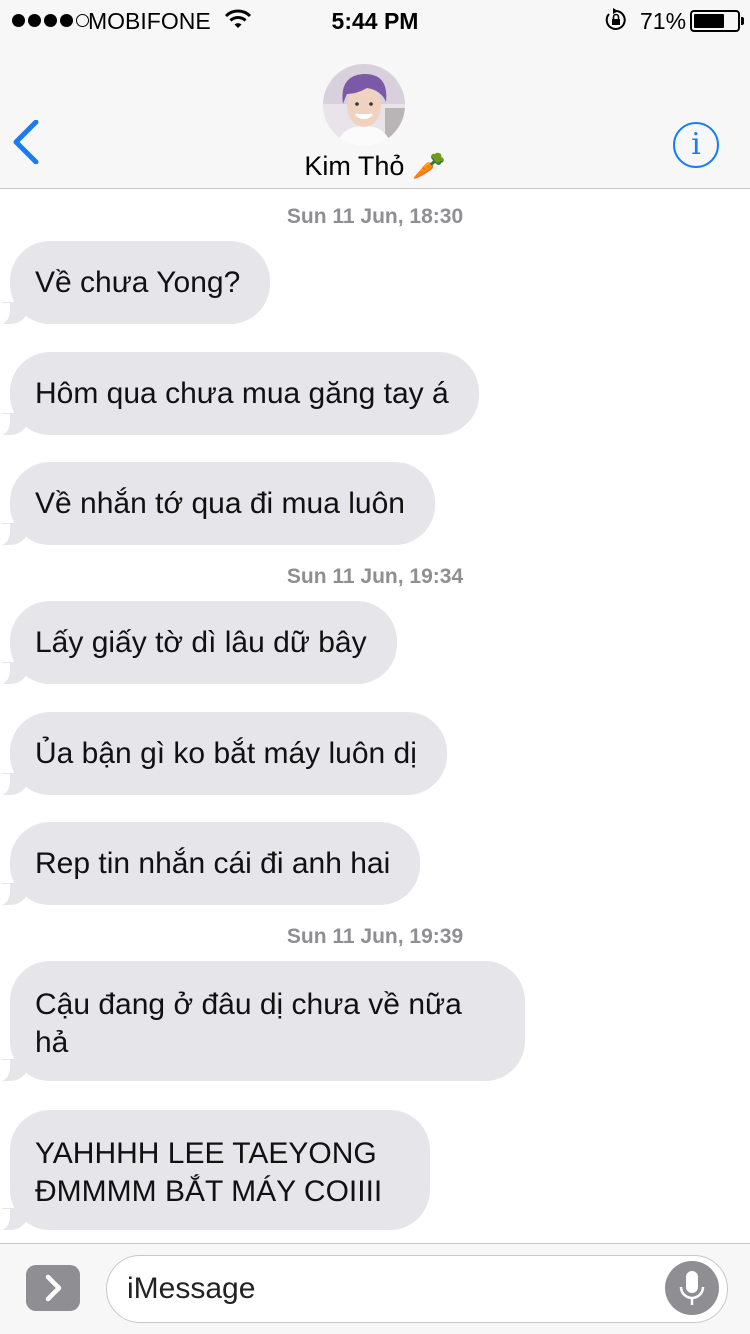 The image size is (750, 1334). I want to click on message-text: Về nhắn tớ qua đi mua luôn, so click(220, 503).